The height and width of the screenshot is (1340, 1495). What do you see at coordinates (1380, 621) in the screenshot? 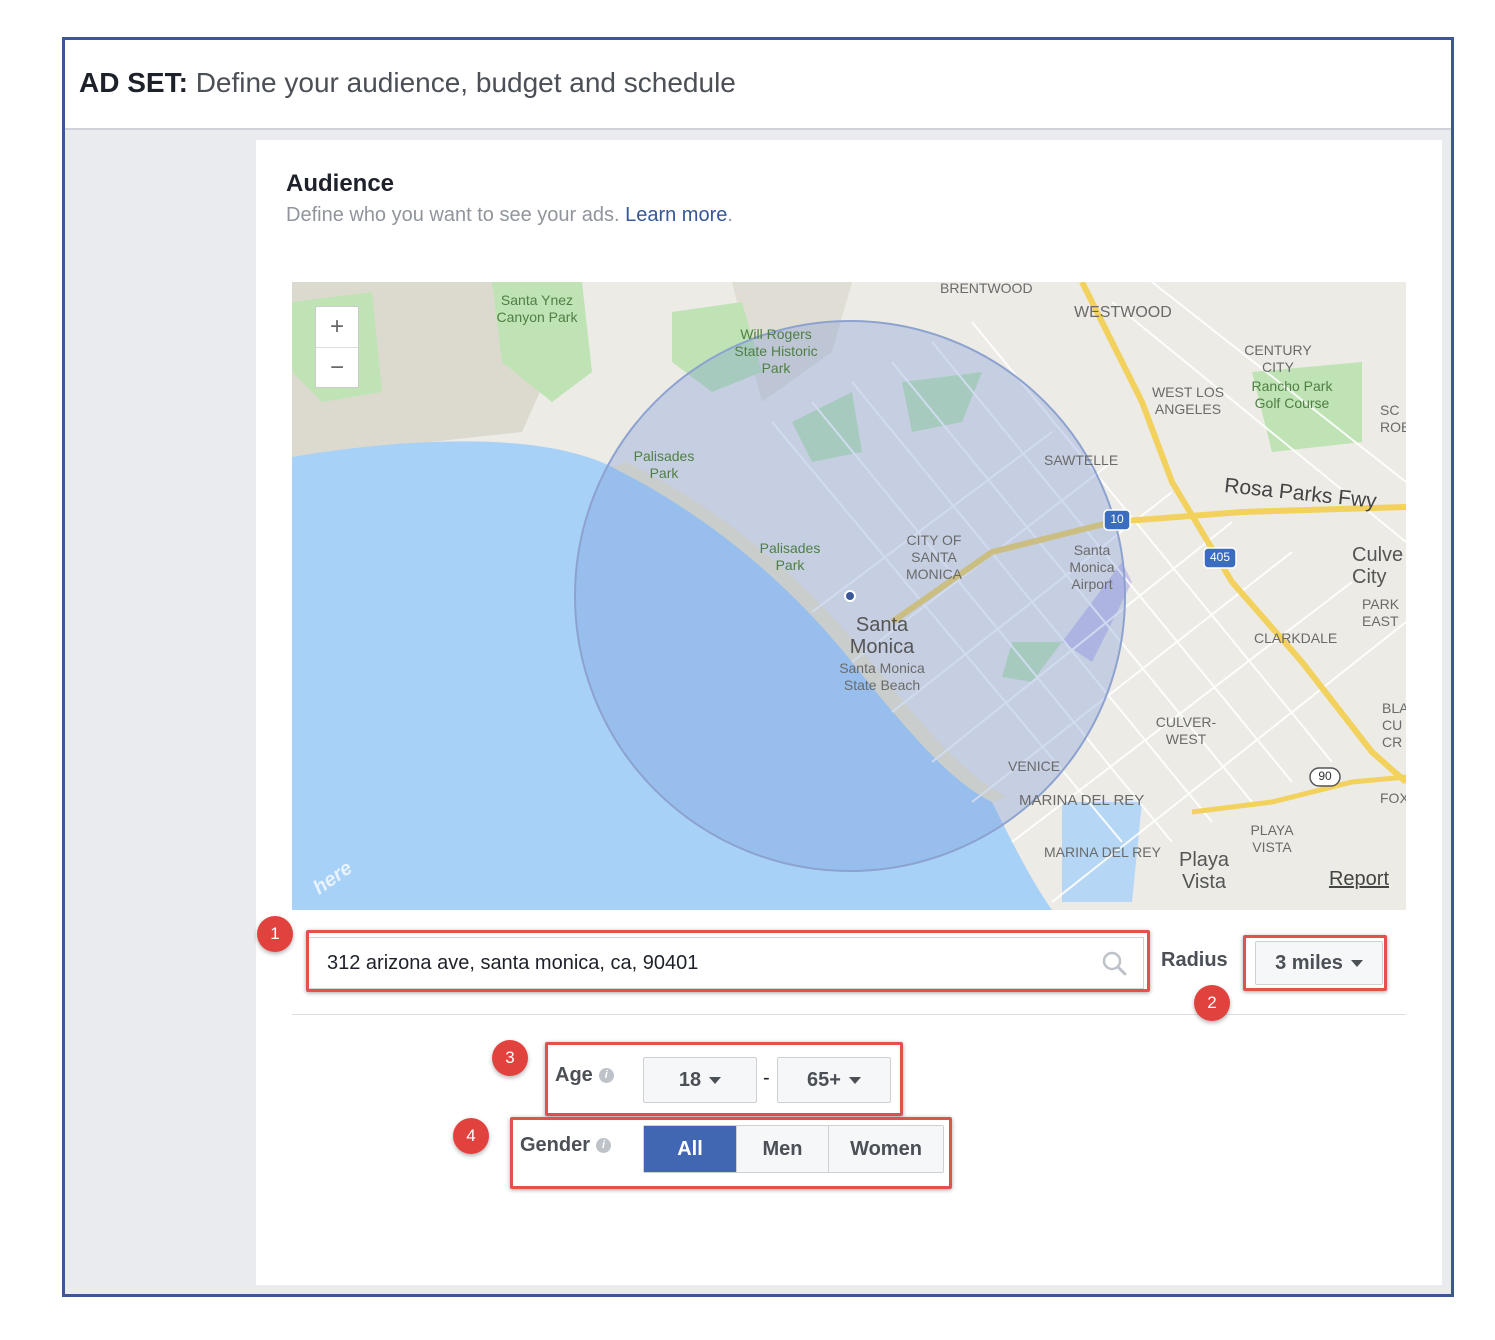
I see `map-label-line: EAST` at bounding box center [1380, 621].